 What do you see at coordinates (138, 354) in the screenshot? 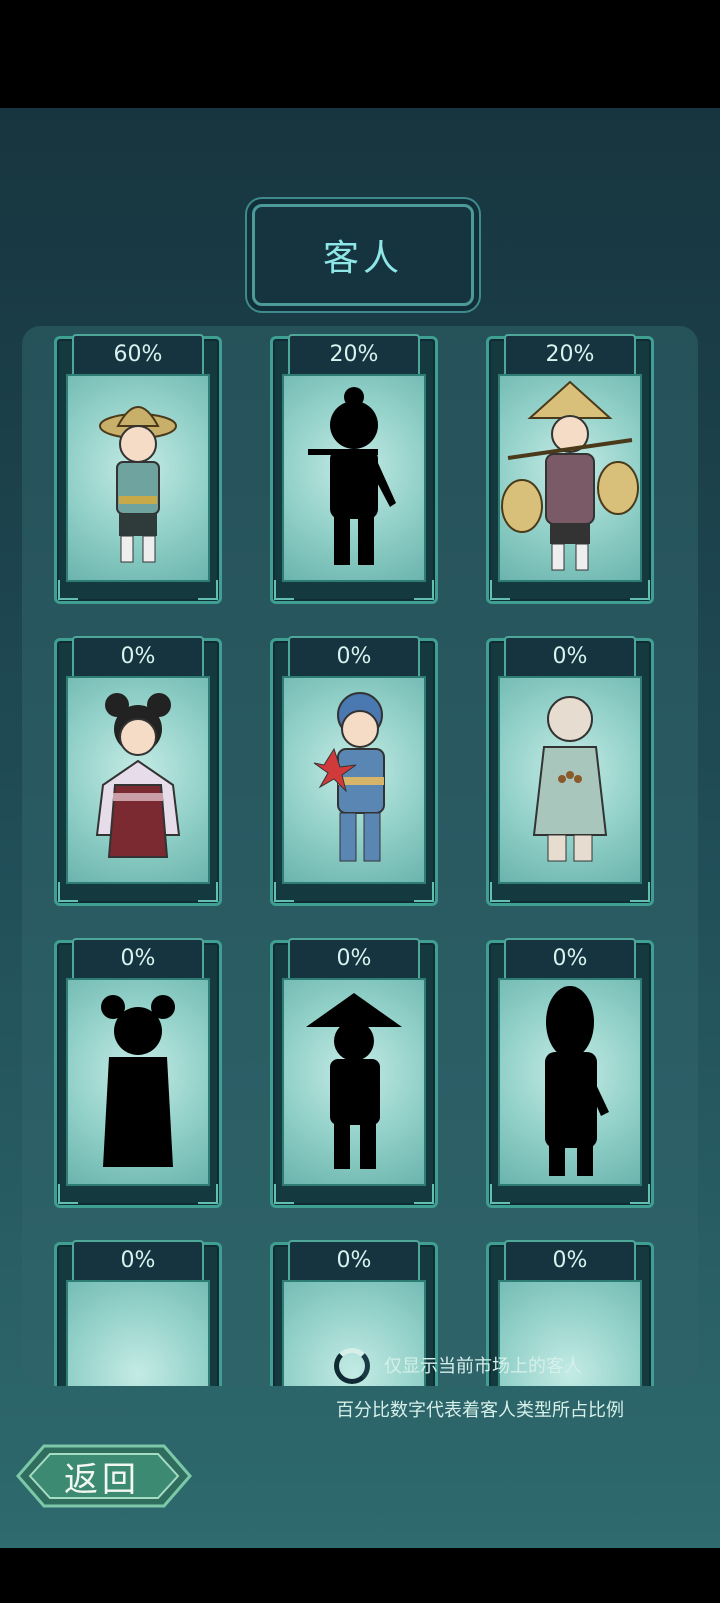
I see `card-percent: 60%` at bounding box center [138, 354].